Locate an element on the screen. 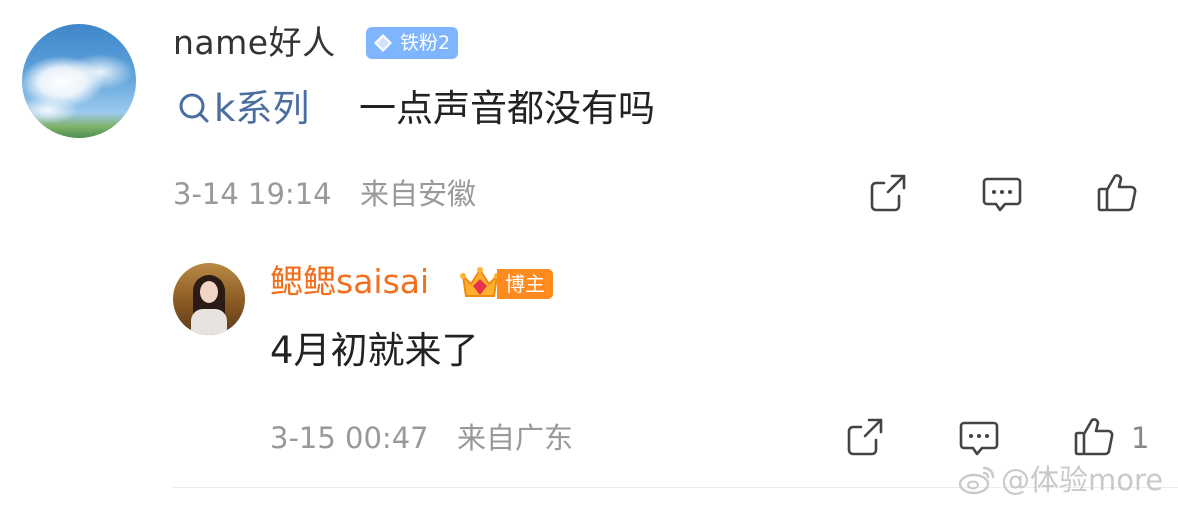  avatar-face is located at coordinates (209, 292).